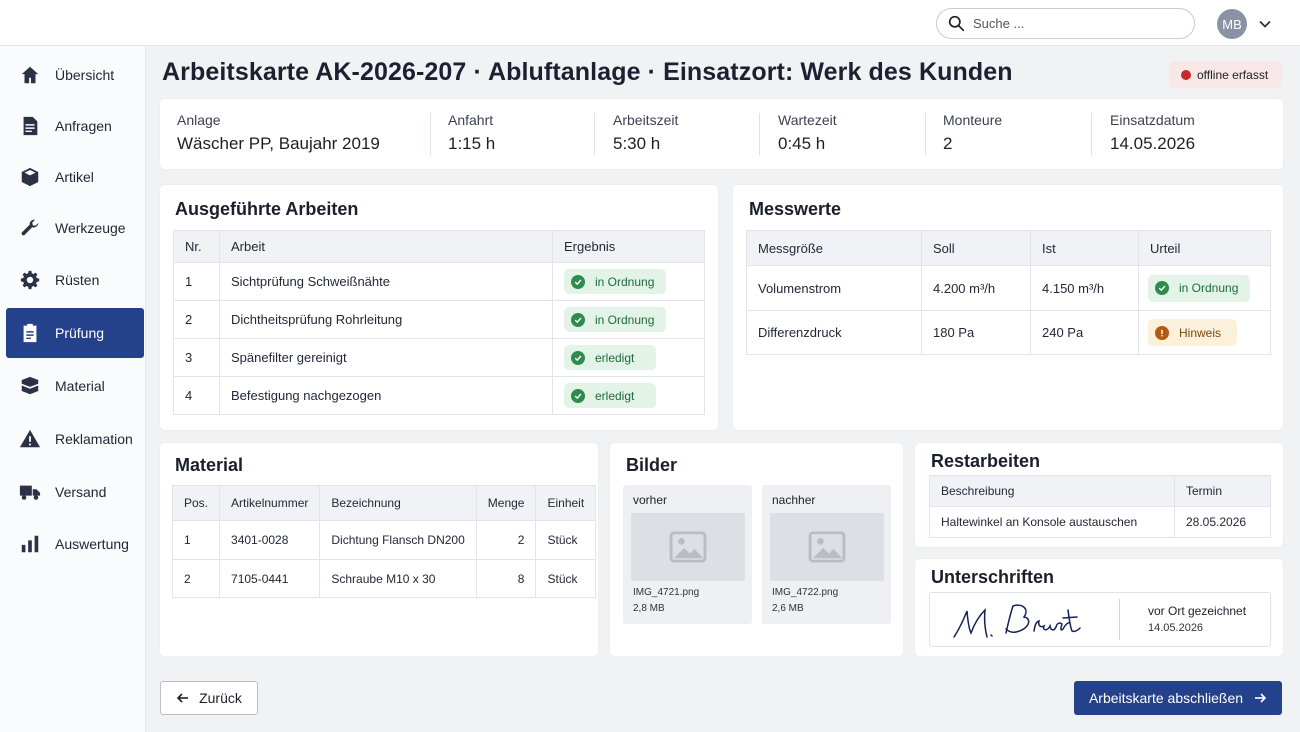  What do you see at coordinates (30, 544) in the screenshot?
I see `bar-chart-icon` at bounding box center [30, 544].